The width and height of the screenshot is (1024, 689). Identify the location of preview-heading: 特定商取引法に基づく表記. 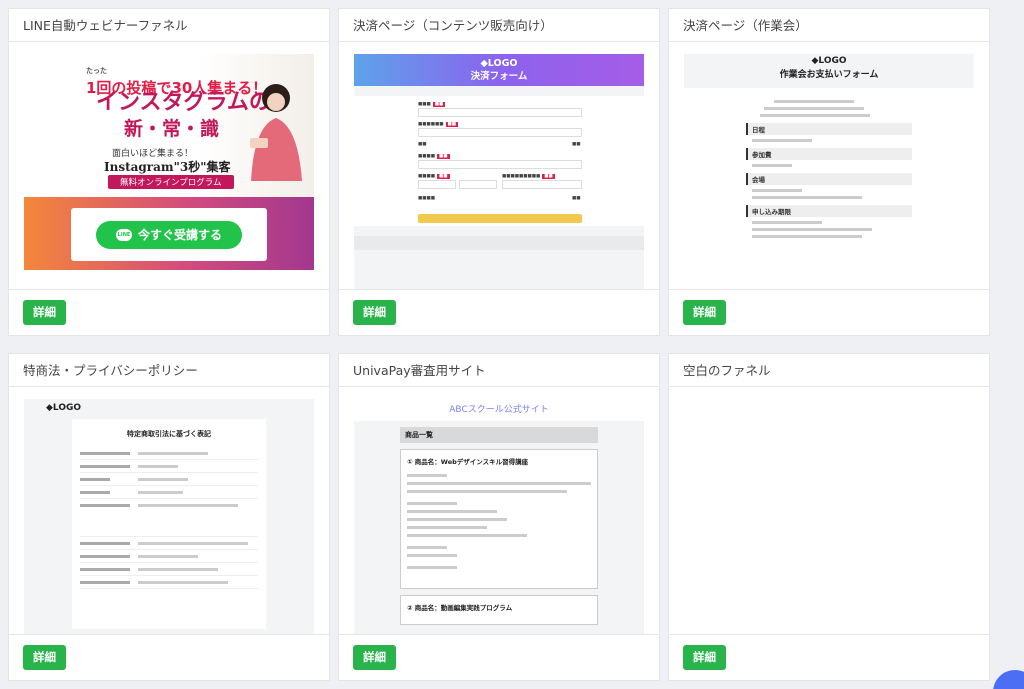
(169, 433).